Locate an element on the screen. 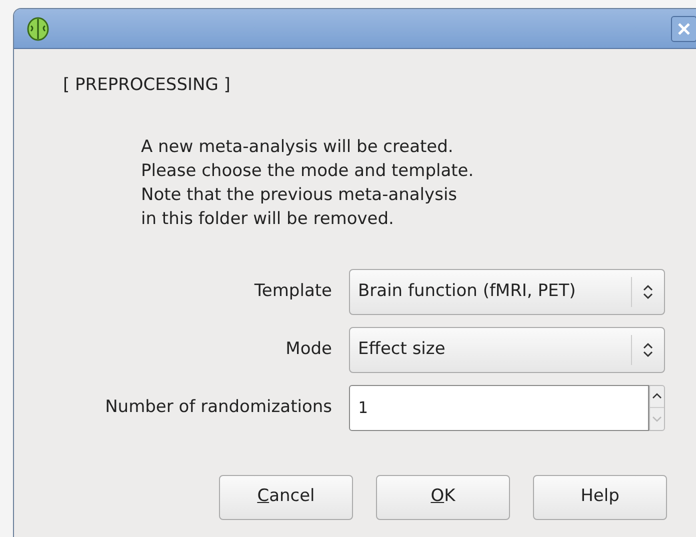 Image resolution: width=696 pixels, height=537 pixels. dialog-button: Help is located at coordinates (600, 497).